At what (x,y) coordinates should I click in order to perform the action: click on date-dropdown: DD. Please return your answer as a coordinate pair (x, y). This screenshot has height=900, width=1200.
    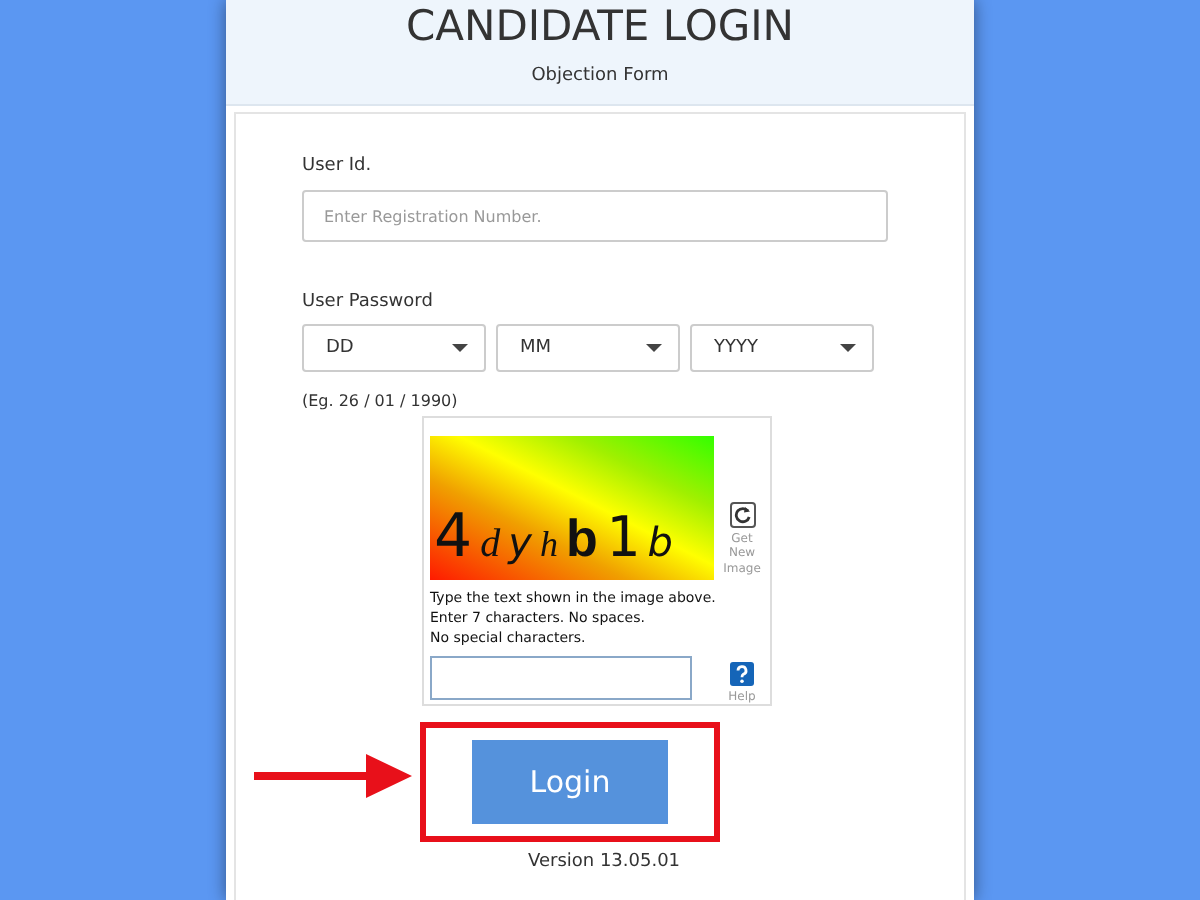
    Looking at the image, I should click on (394, 348).